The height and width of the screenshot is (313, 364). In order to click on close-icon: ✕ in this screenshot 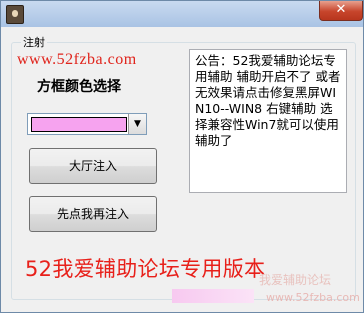, I will do `click(341, 9)`.